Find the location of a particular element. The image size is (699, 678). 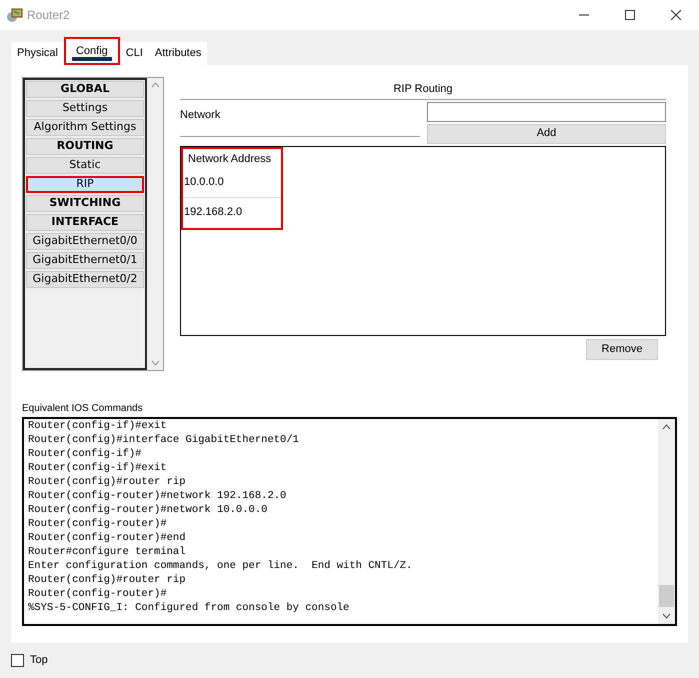

console-line: %SYS-5-CONFIG_I: Configured from console by console is located at coordinates (189, 607).